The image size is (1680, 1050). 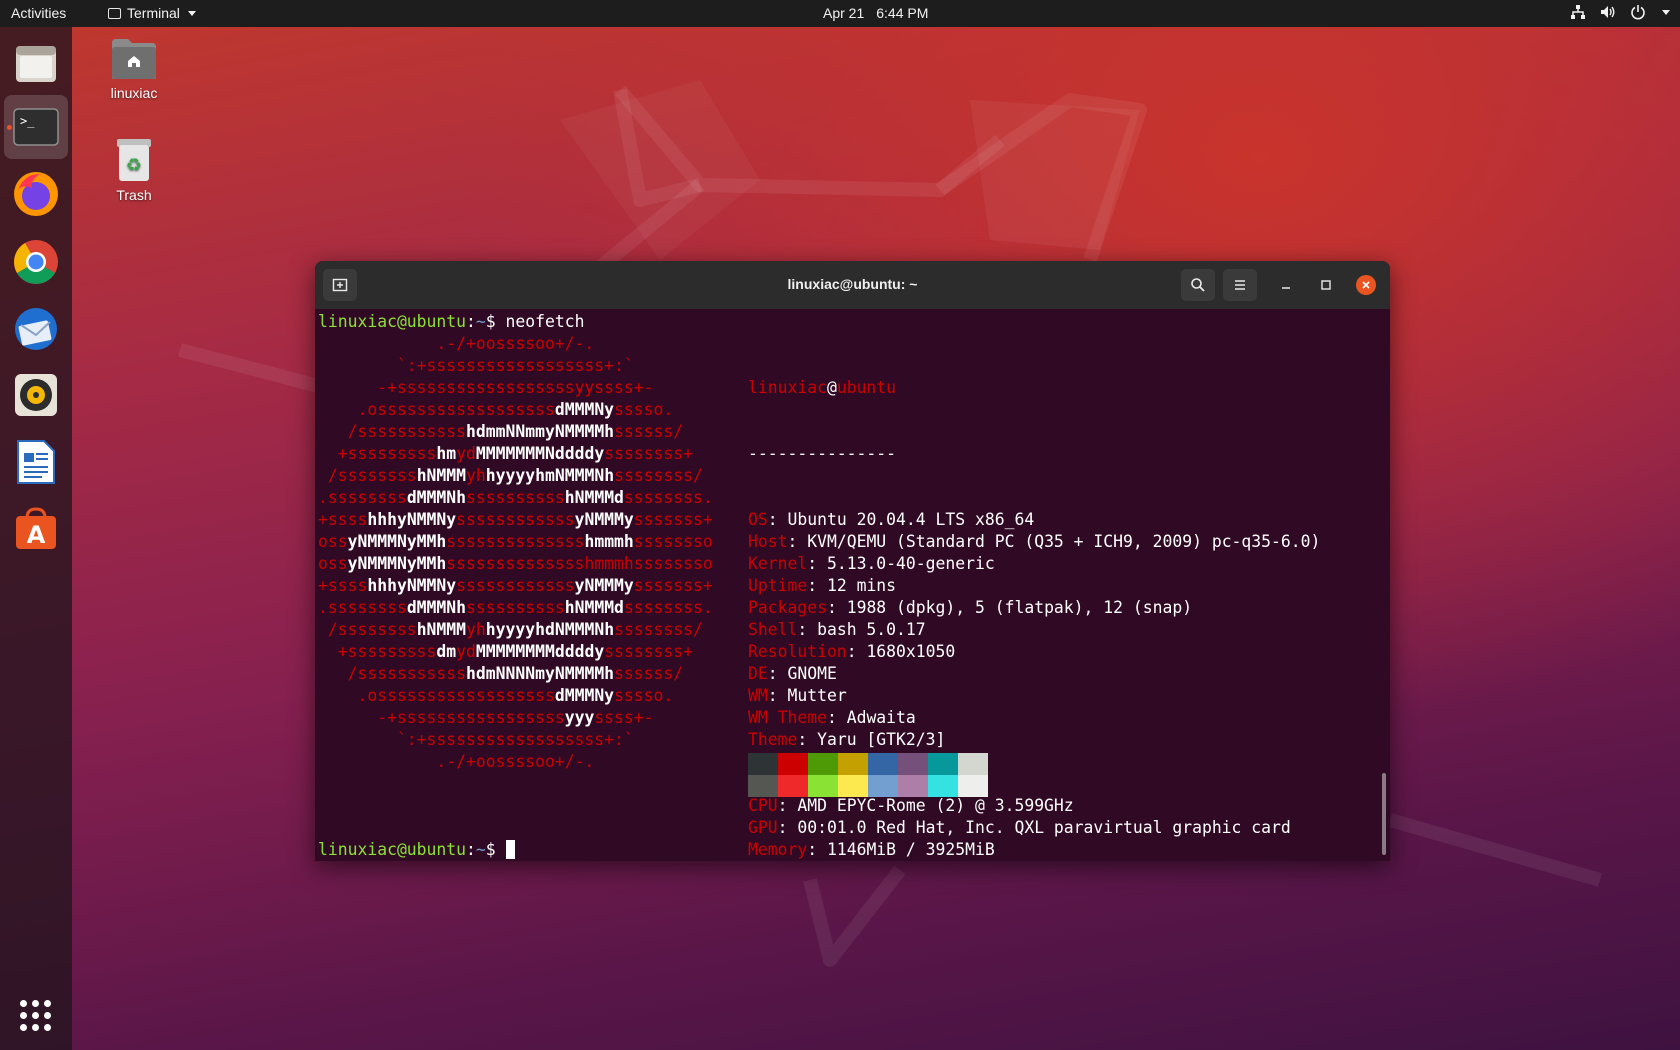 I want to click on volume-icon, so click(x=1608, y=12).